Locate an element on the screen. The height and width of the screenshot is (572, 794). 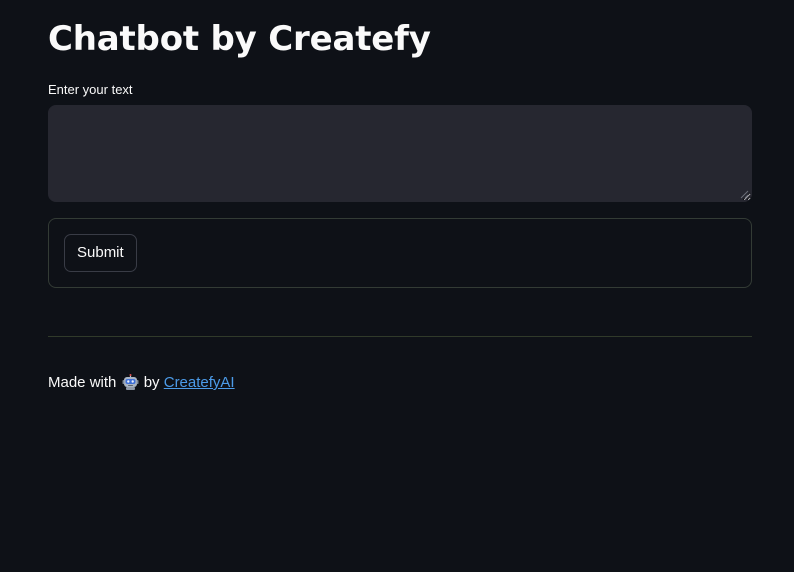
text-input-label: Enter your text is located at coordinates (90, 89).